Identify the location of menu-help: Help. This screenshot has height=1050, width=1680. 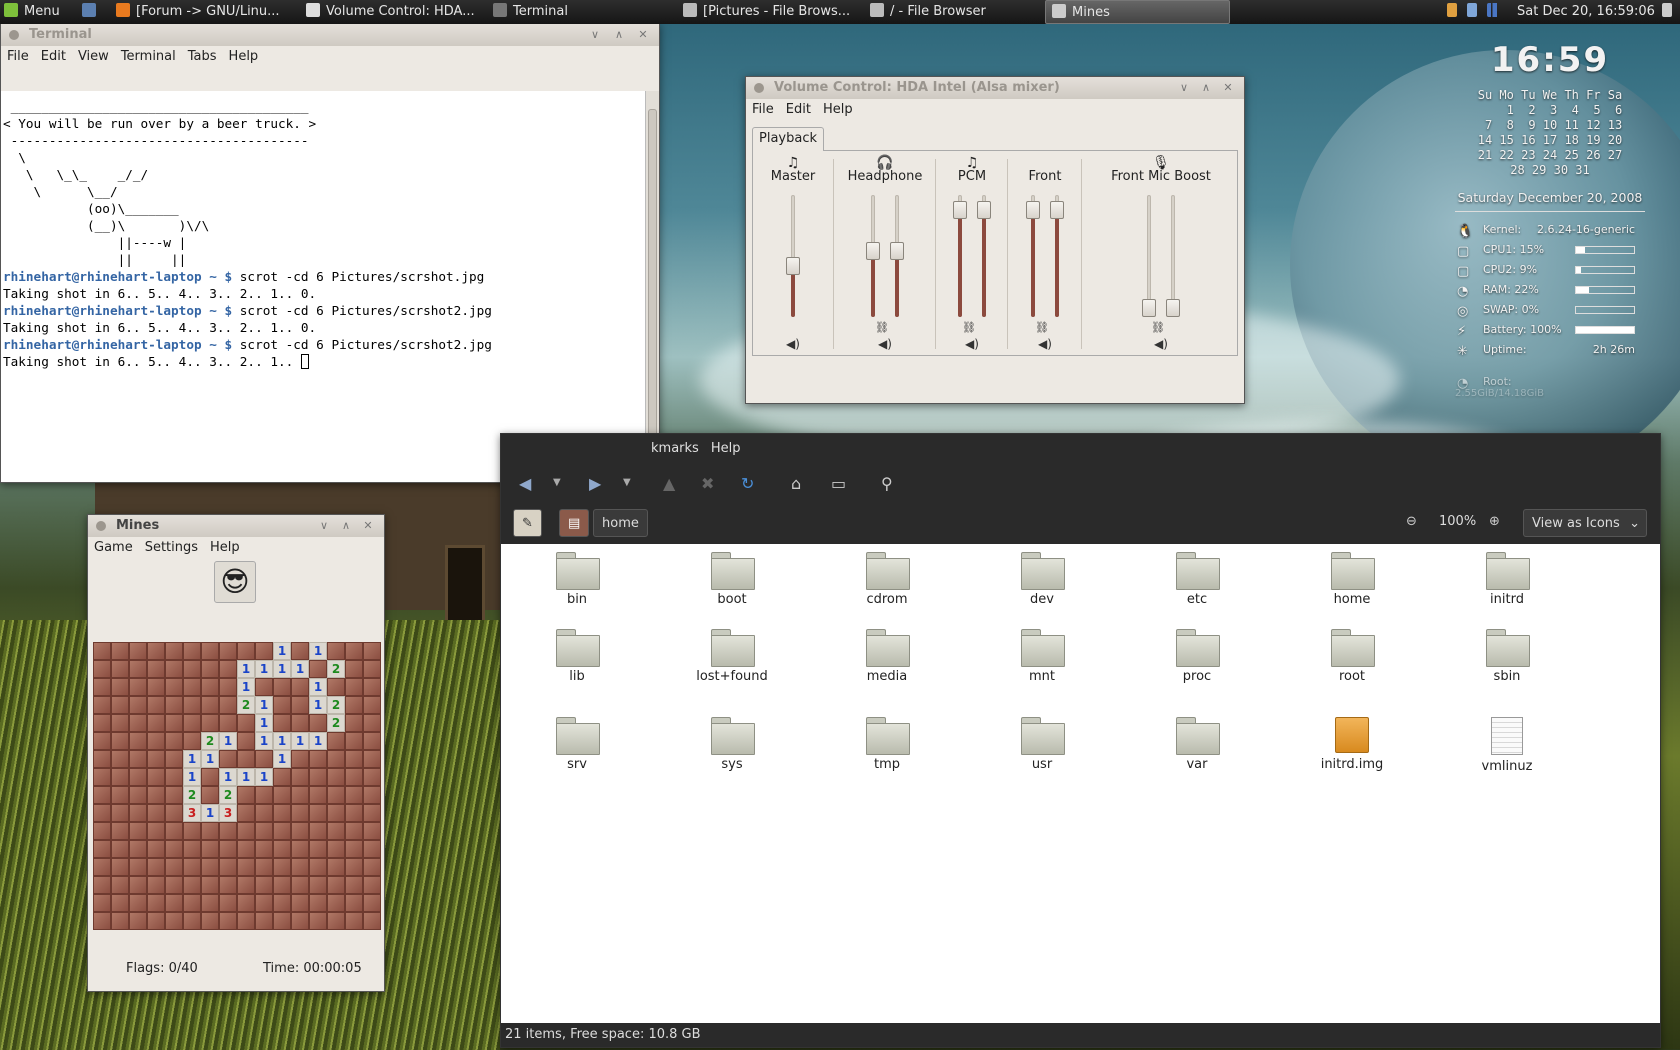
(726, 448).